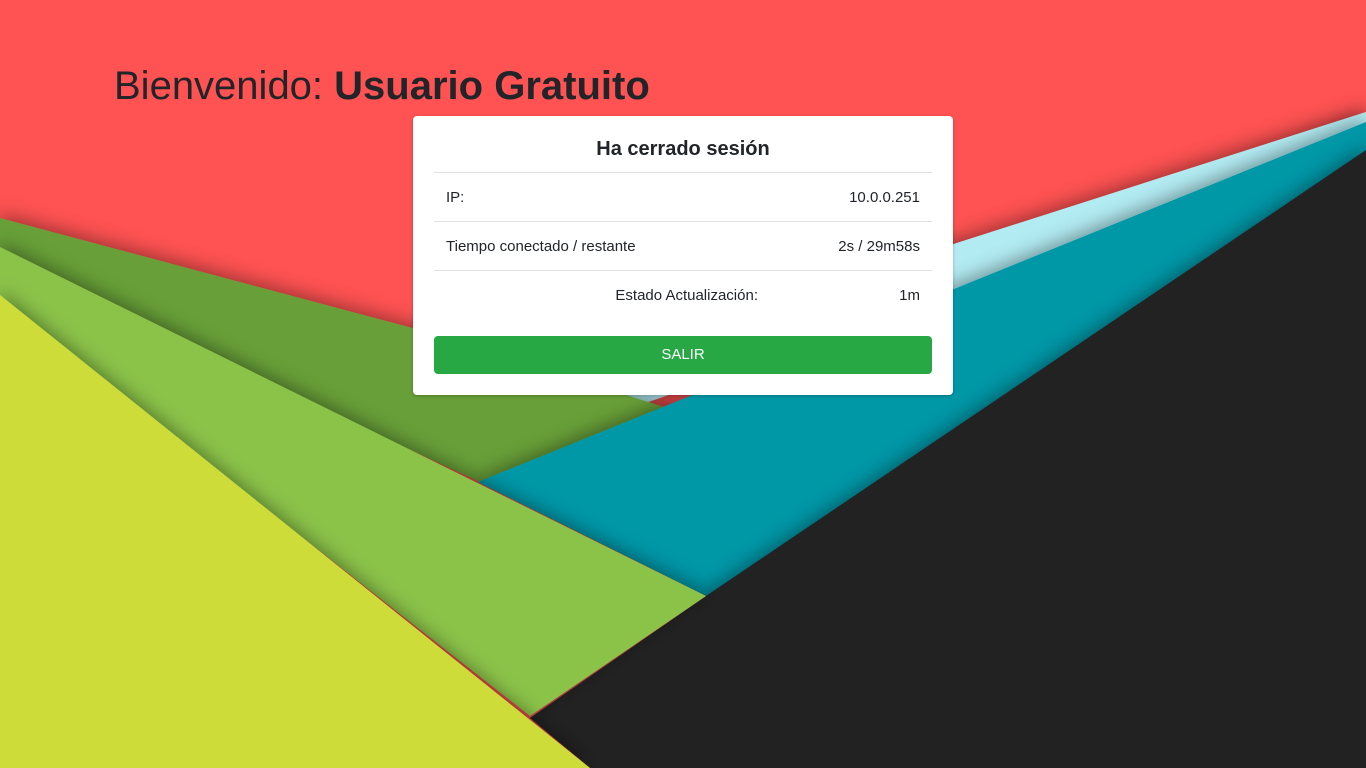 The height and width of the screenshot is (768, 1366). What do you see at coordinates (683, 197) in the screenshot?
I see `ip-row: IP: 10.0.0.251` at bounding box center [683, 197].